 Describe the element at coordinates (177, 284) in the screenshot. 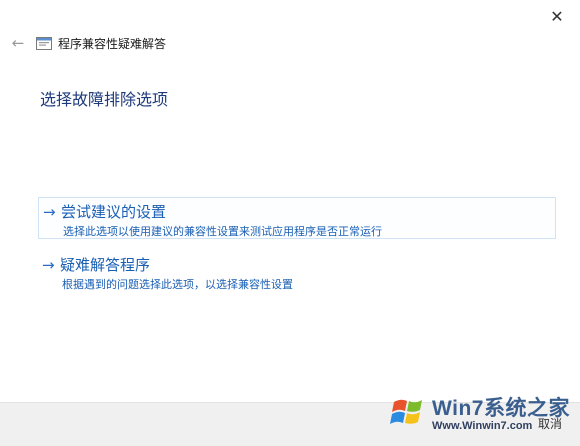

I see `option-description: 根据遇到的问题选择此选项，以选择兼容性设置` at that location.